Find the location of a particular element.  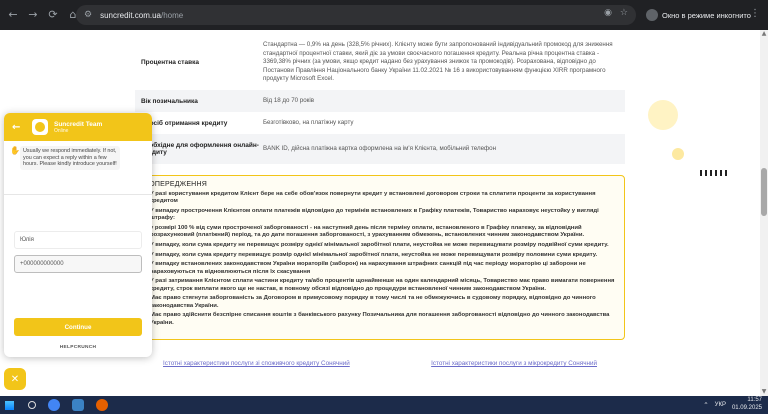

incognito-indicator: Окно в режиме инкогнито is located at coordinates (698, 15).